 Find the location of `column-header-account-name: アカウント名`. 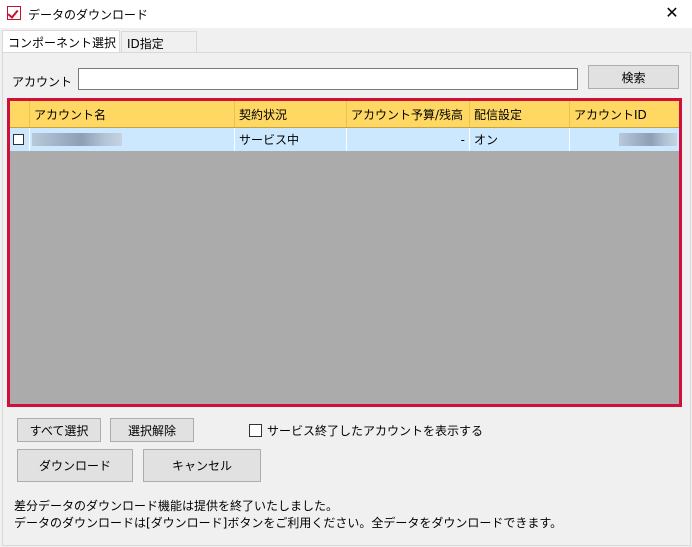

column-header-account-name: アカウント名 is located at coordinates (132, 114).